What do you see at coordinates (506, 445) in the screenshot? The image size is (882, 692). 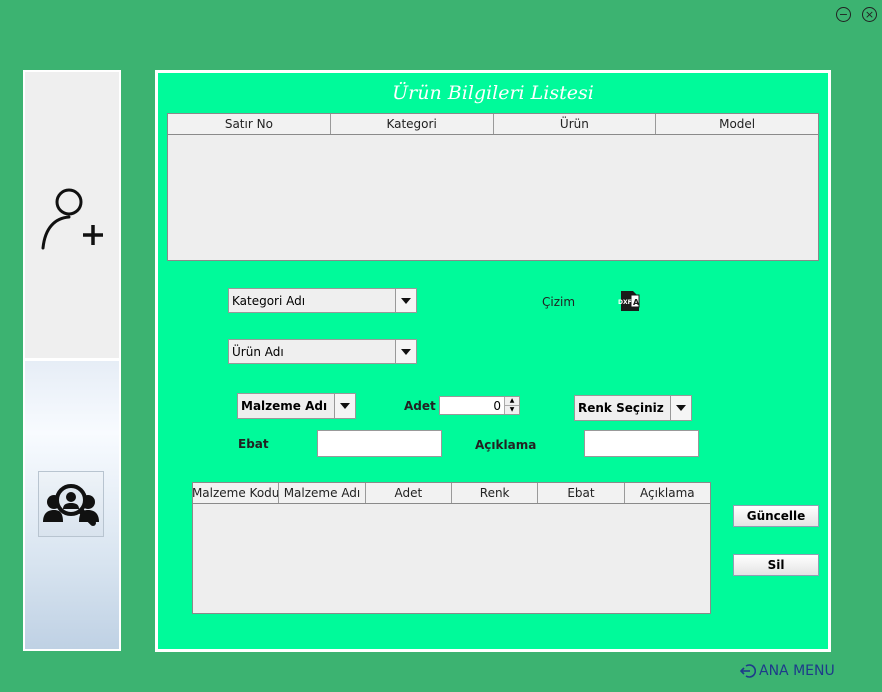 I see `description-label: Açıklama` at bounding box center [506, 445].